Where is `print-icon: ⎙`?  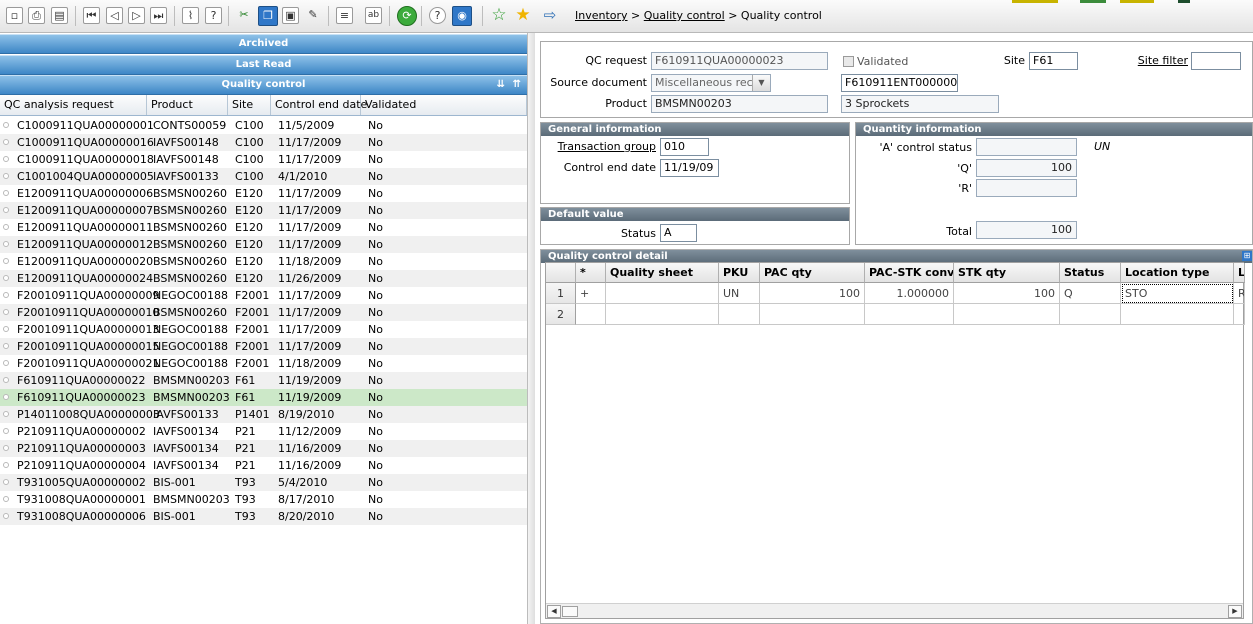 print-icon: ⎙ is located at coordinates (36, 15).